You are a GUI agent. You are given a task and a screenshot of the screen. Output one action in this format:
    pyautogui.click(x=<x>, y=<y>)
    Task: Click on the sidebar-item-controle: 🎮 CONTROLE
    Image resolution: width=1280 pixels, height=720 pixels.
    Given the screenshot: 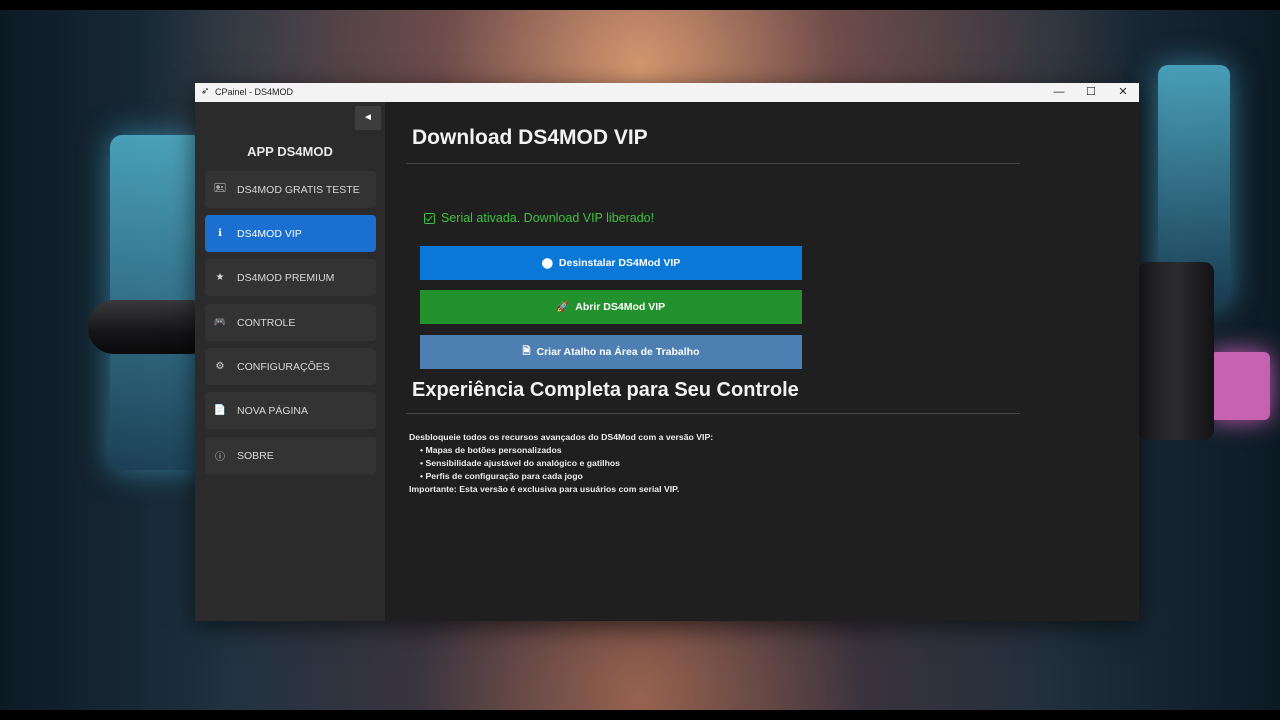 What is the action you would take?
    pyautogui.click(x=290, y=322)
    